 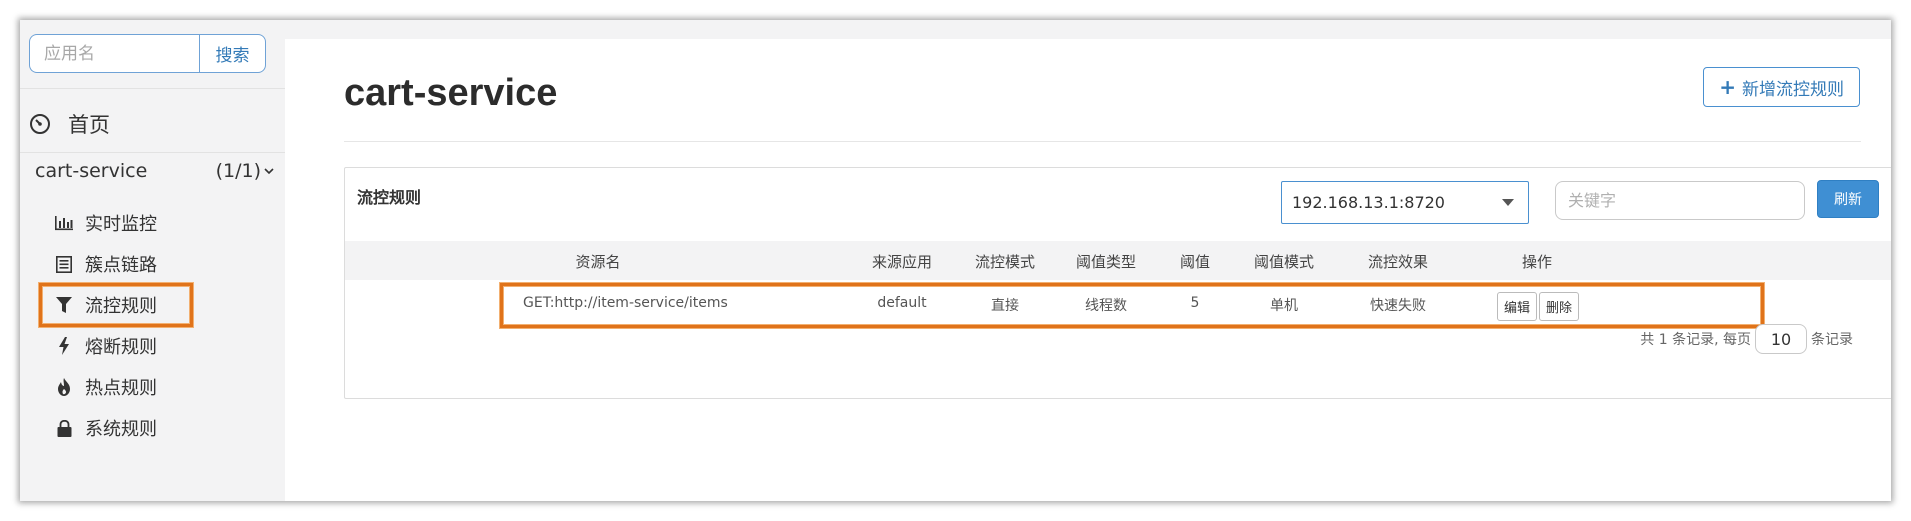 What do you see at coordinates (597, 261) in the screenshot?
I see `column-header: 资源名` at bounding box center [597, 261].